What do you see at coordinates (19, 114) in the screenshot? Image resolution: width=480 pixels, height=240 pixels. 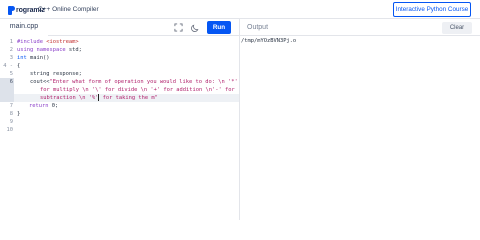 I see `code-text: }` at bounding box center [19, 114].